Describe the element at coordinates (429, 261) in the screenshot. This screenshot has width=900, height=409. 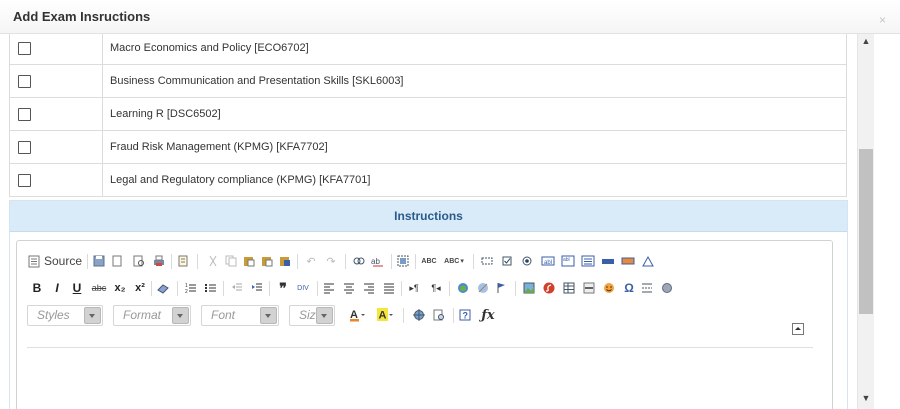
I see `spellcheck-icon: ABC` at that location.